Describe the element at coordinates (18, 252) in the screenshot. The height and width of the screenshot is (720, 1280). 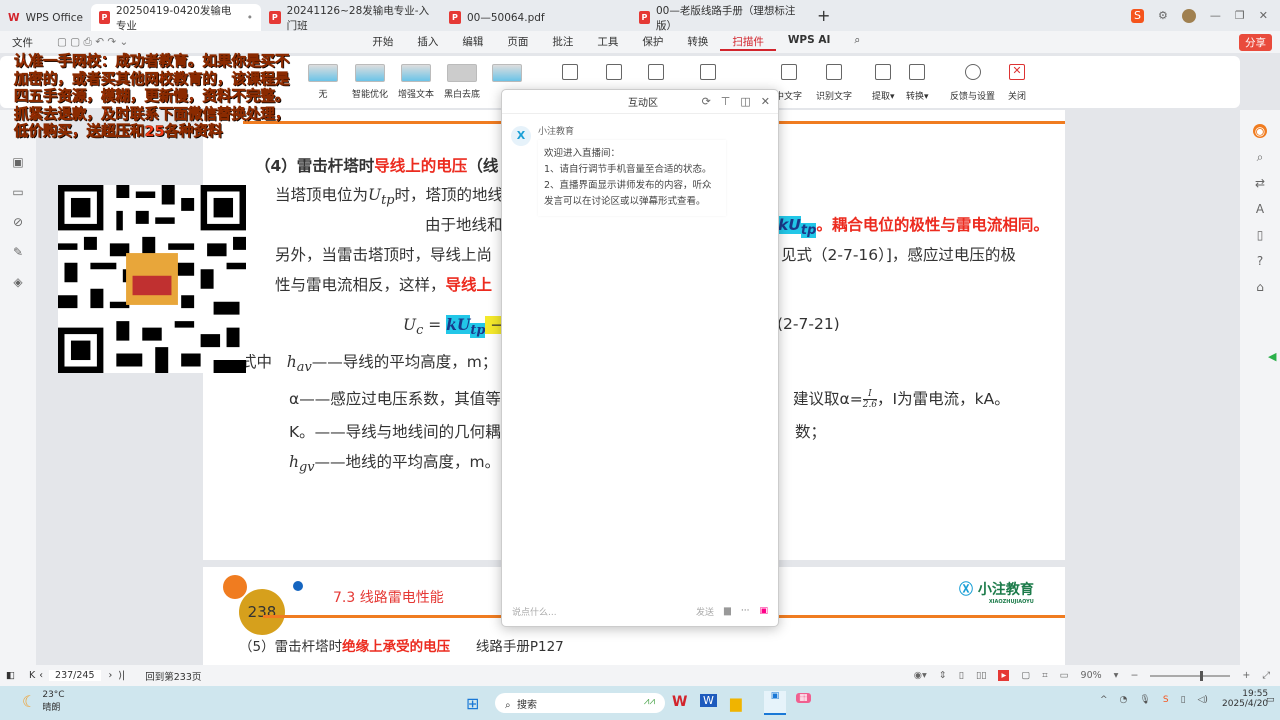
I see `signature-icon: ✎` at that location.